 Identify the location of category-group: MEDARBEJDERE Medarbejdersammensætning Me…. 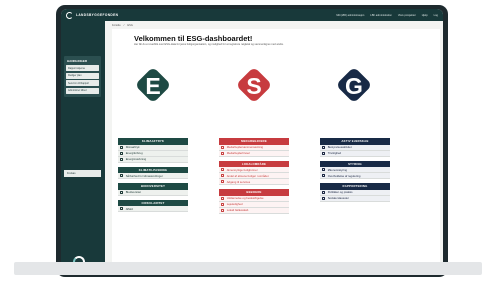
(254, 147).